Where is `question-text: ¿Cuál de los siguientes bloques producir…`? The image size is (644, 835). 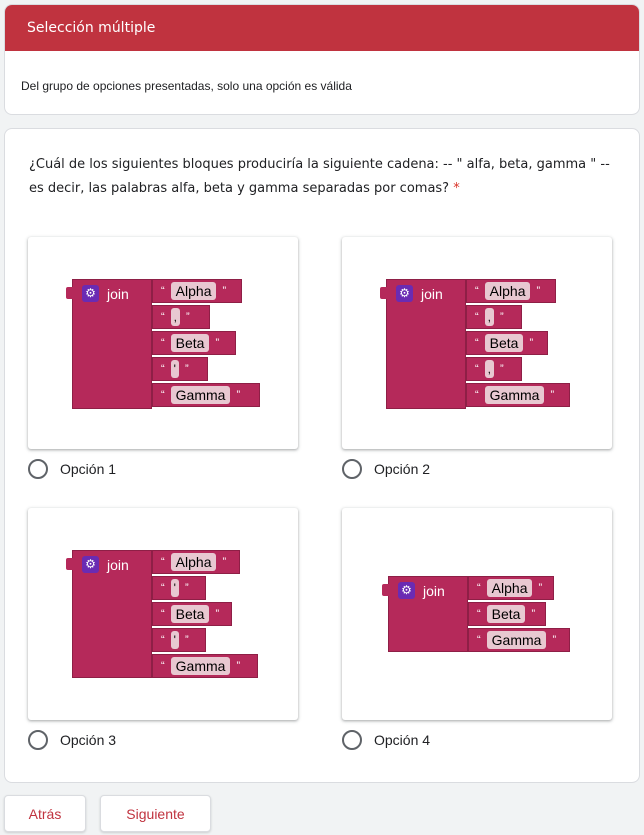 question-text: ¿Cuál de los siguientes bloques producir… is located at coordinates (324, 177).